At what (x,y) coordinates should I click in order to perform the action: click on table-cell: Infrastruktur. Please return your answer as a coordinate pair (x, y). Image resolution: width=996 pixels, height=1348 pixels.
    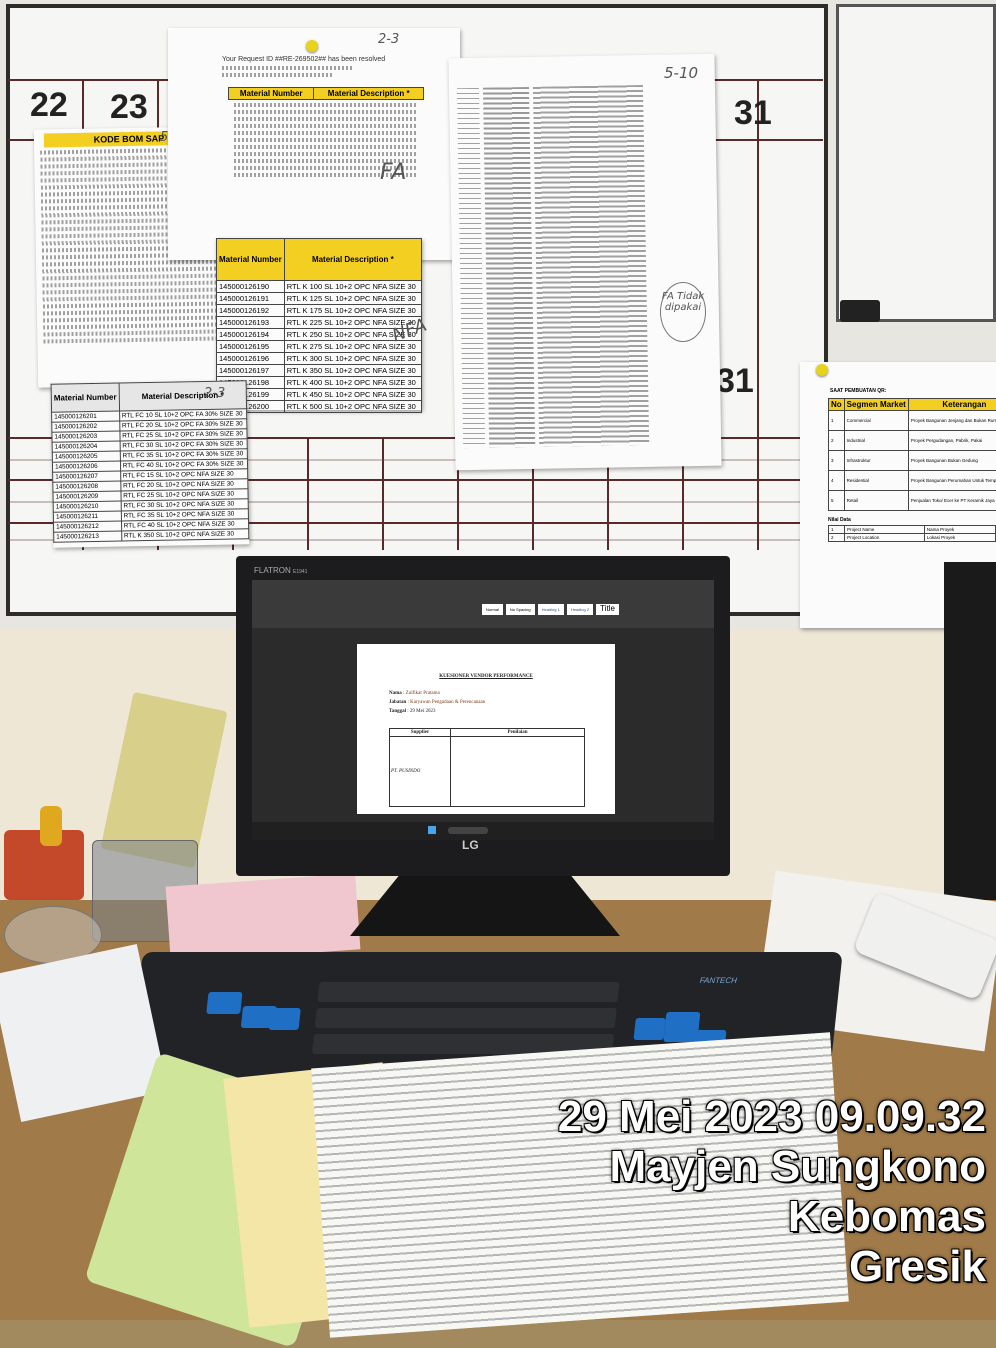
    Looking at the image, I should click on (876, 461).